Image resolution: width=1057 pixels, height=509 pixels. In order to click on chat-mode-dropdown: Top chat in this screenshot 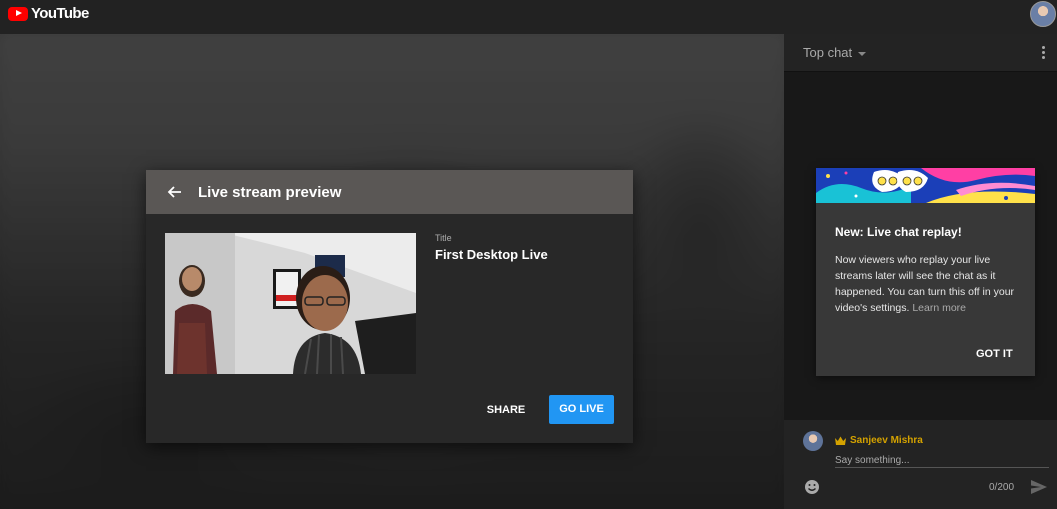, I will do `click(835, 52)`.